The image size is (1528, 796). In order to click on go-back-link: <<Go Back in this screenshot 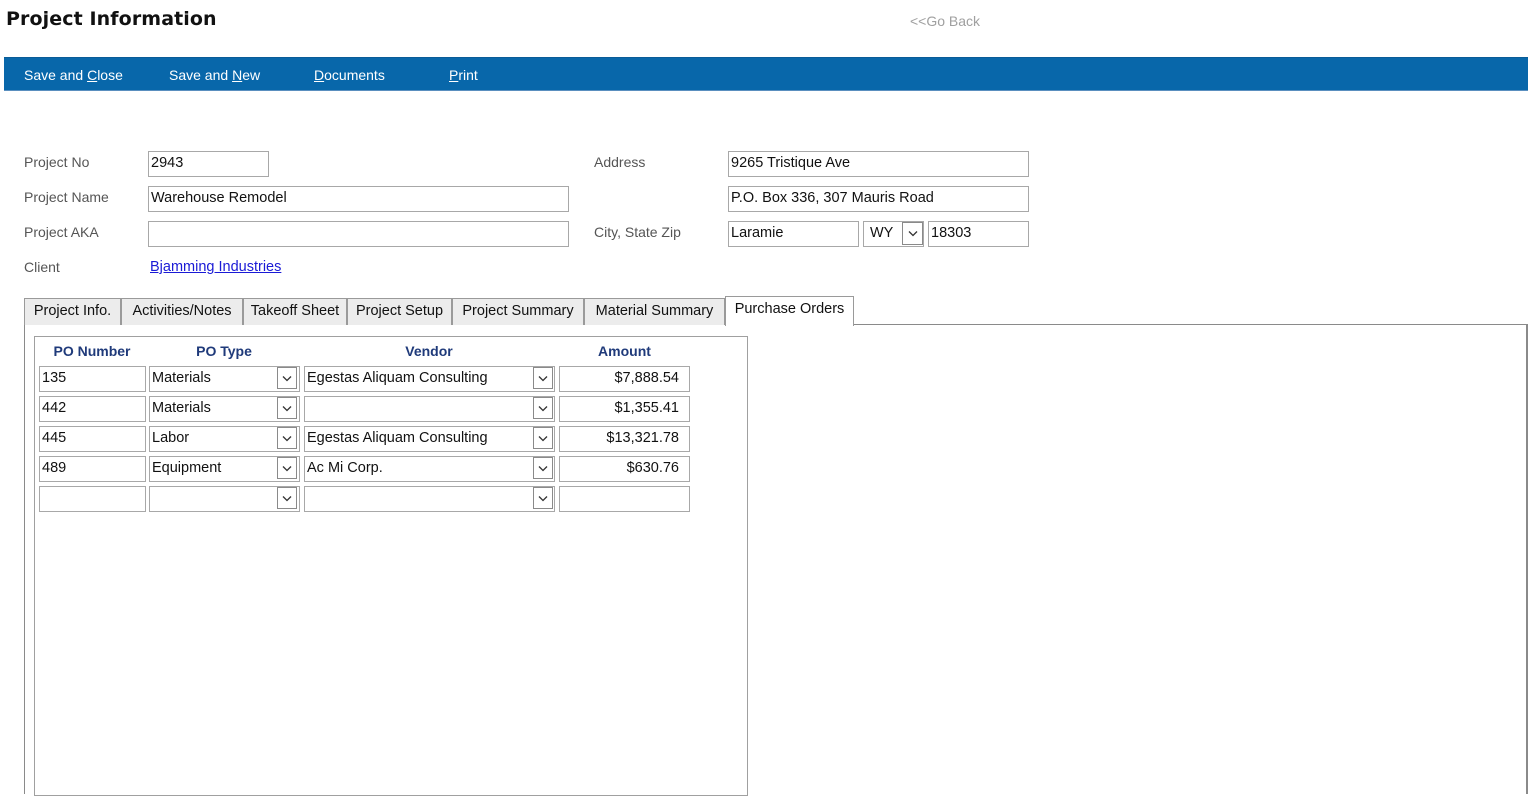, I will do `click(945, 21)`.